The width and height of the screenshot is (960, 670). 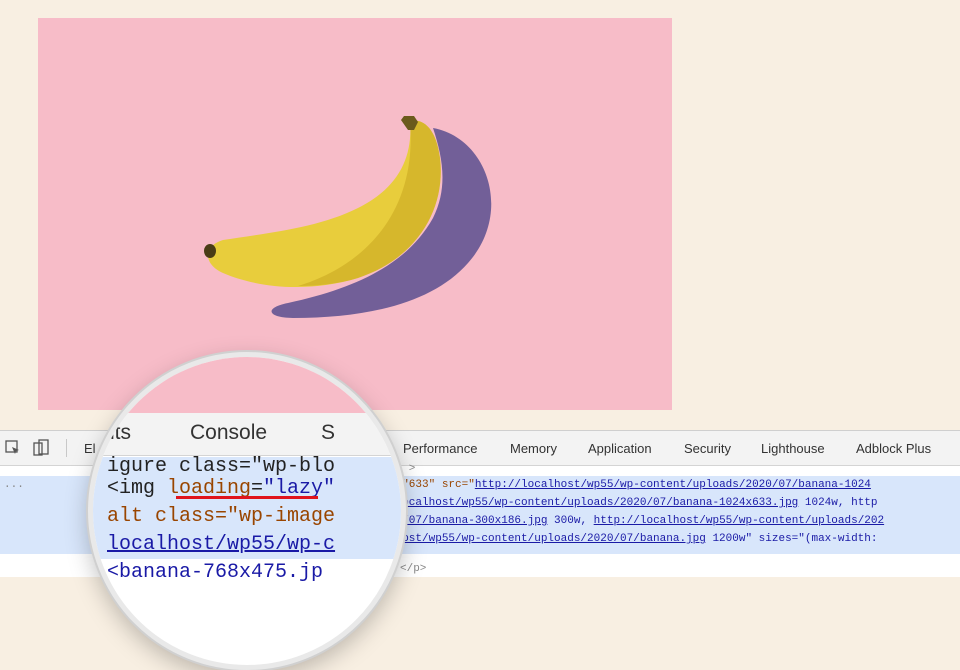 What do you see at coordinates (440, 448) in the screenshot?
I see `tab-performance: Performance` at bounding box center [440, 448].